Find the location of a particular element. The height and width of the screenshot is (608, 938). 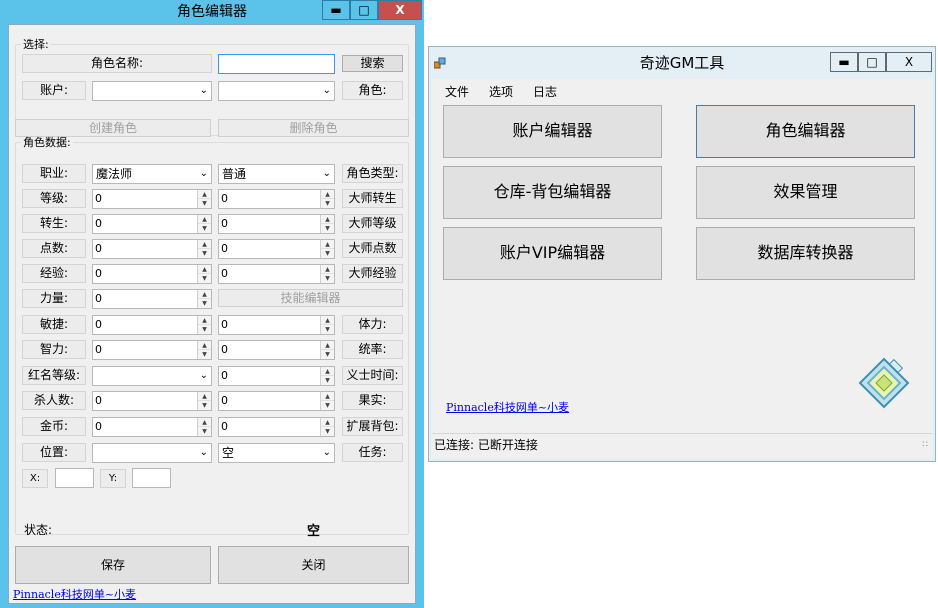

intelligence-spinner: 0 ▲ ▼ is located at coordinates (152, 350).